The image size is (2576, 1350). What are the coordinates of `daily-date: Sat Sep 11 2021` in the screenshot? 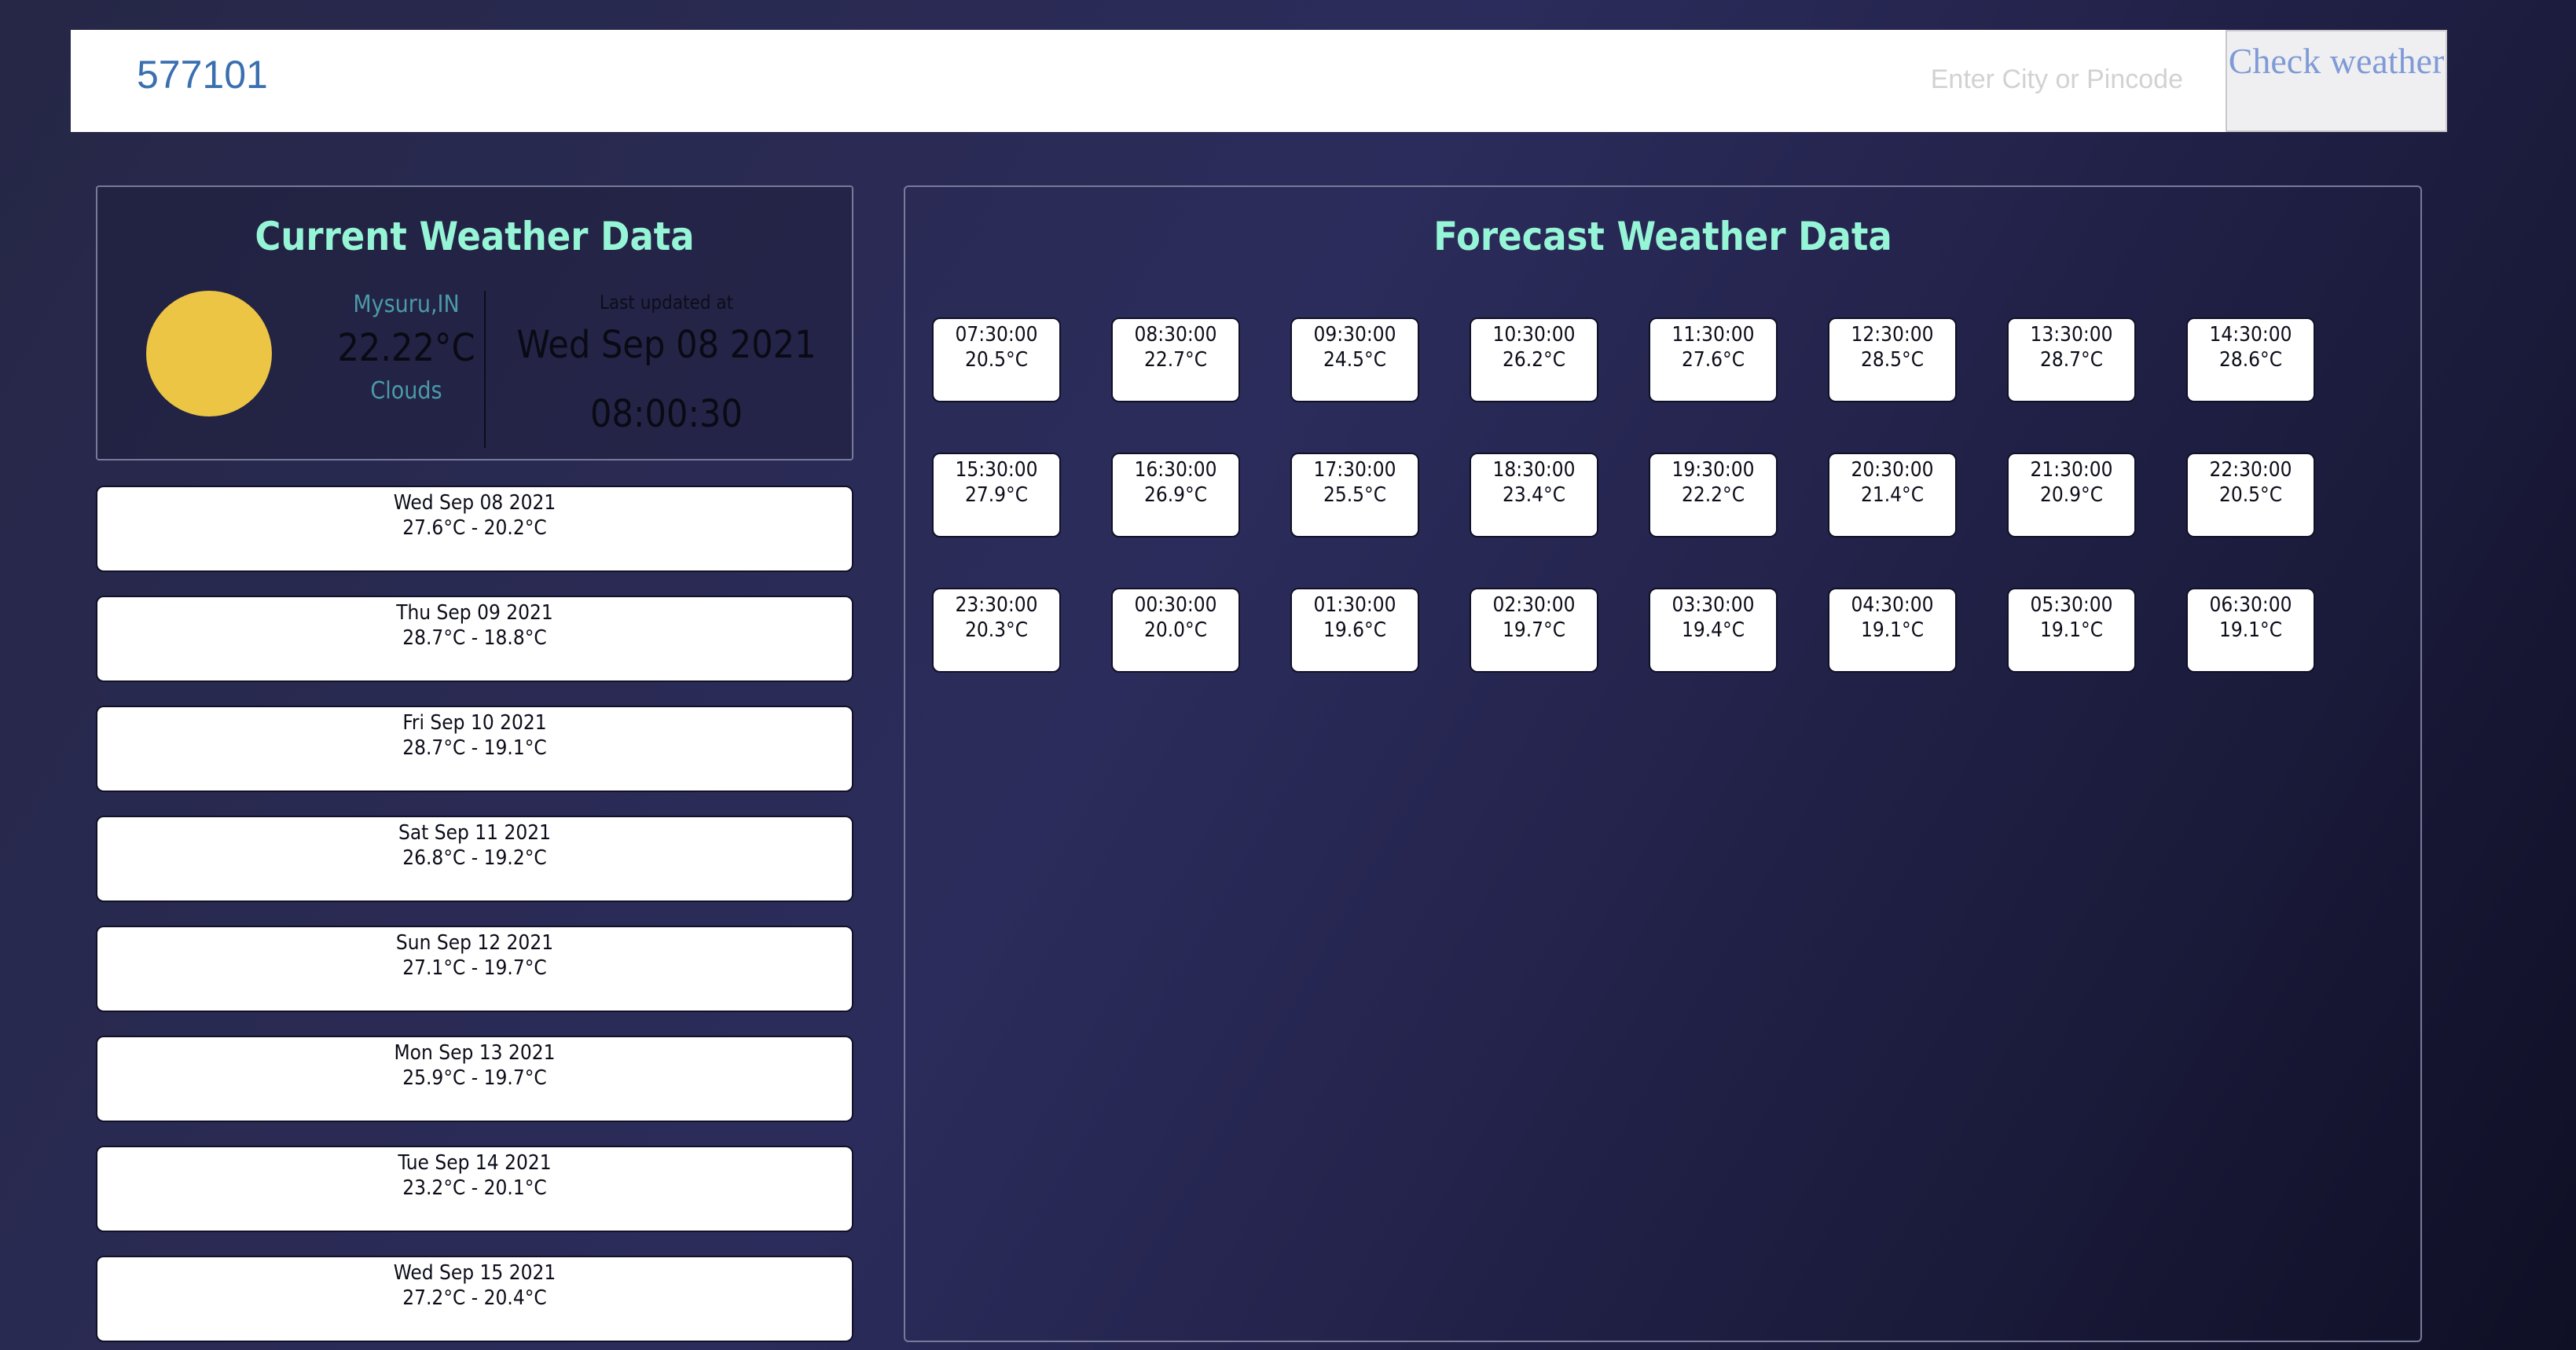 It's located at (474, 833).